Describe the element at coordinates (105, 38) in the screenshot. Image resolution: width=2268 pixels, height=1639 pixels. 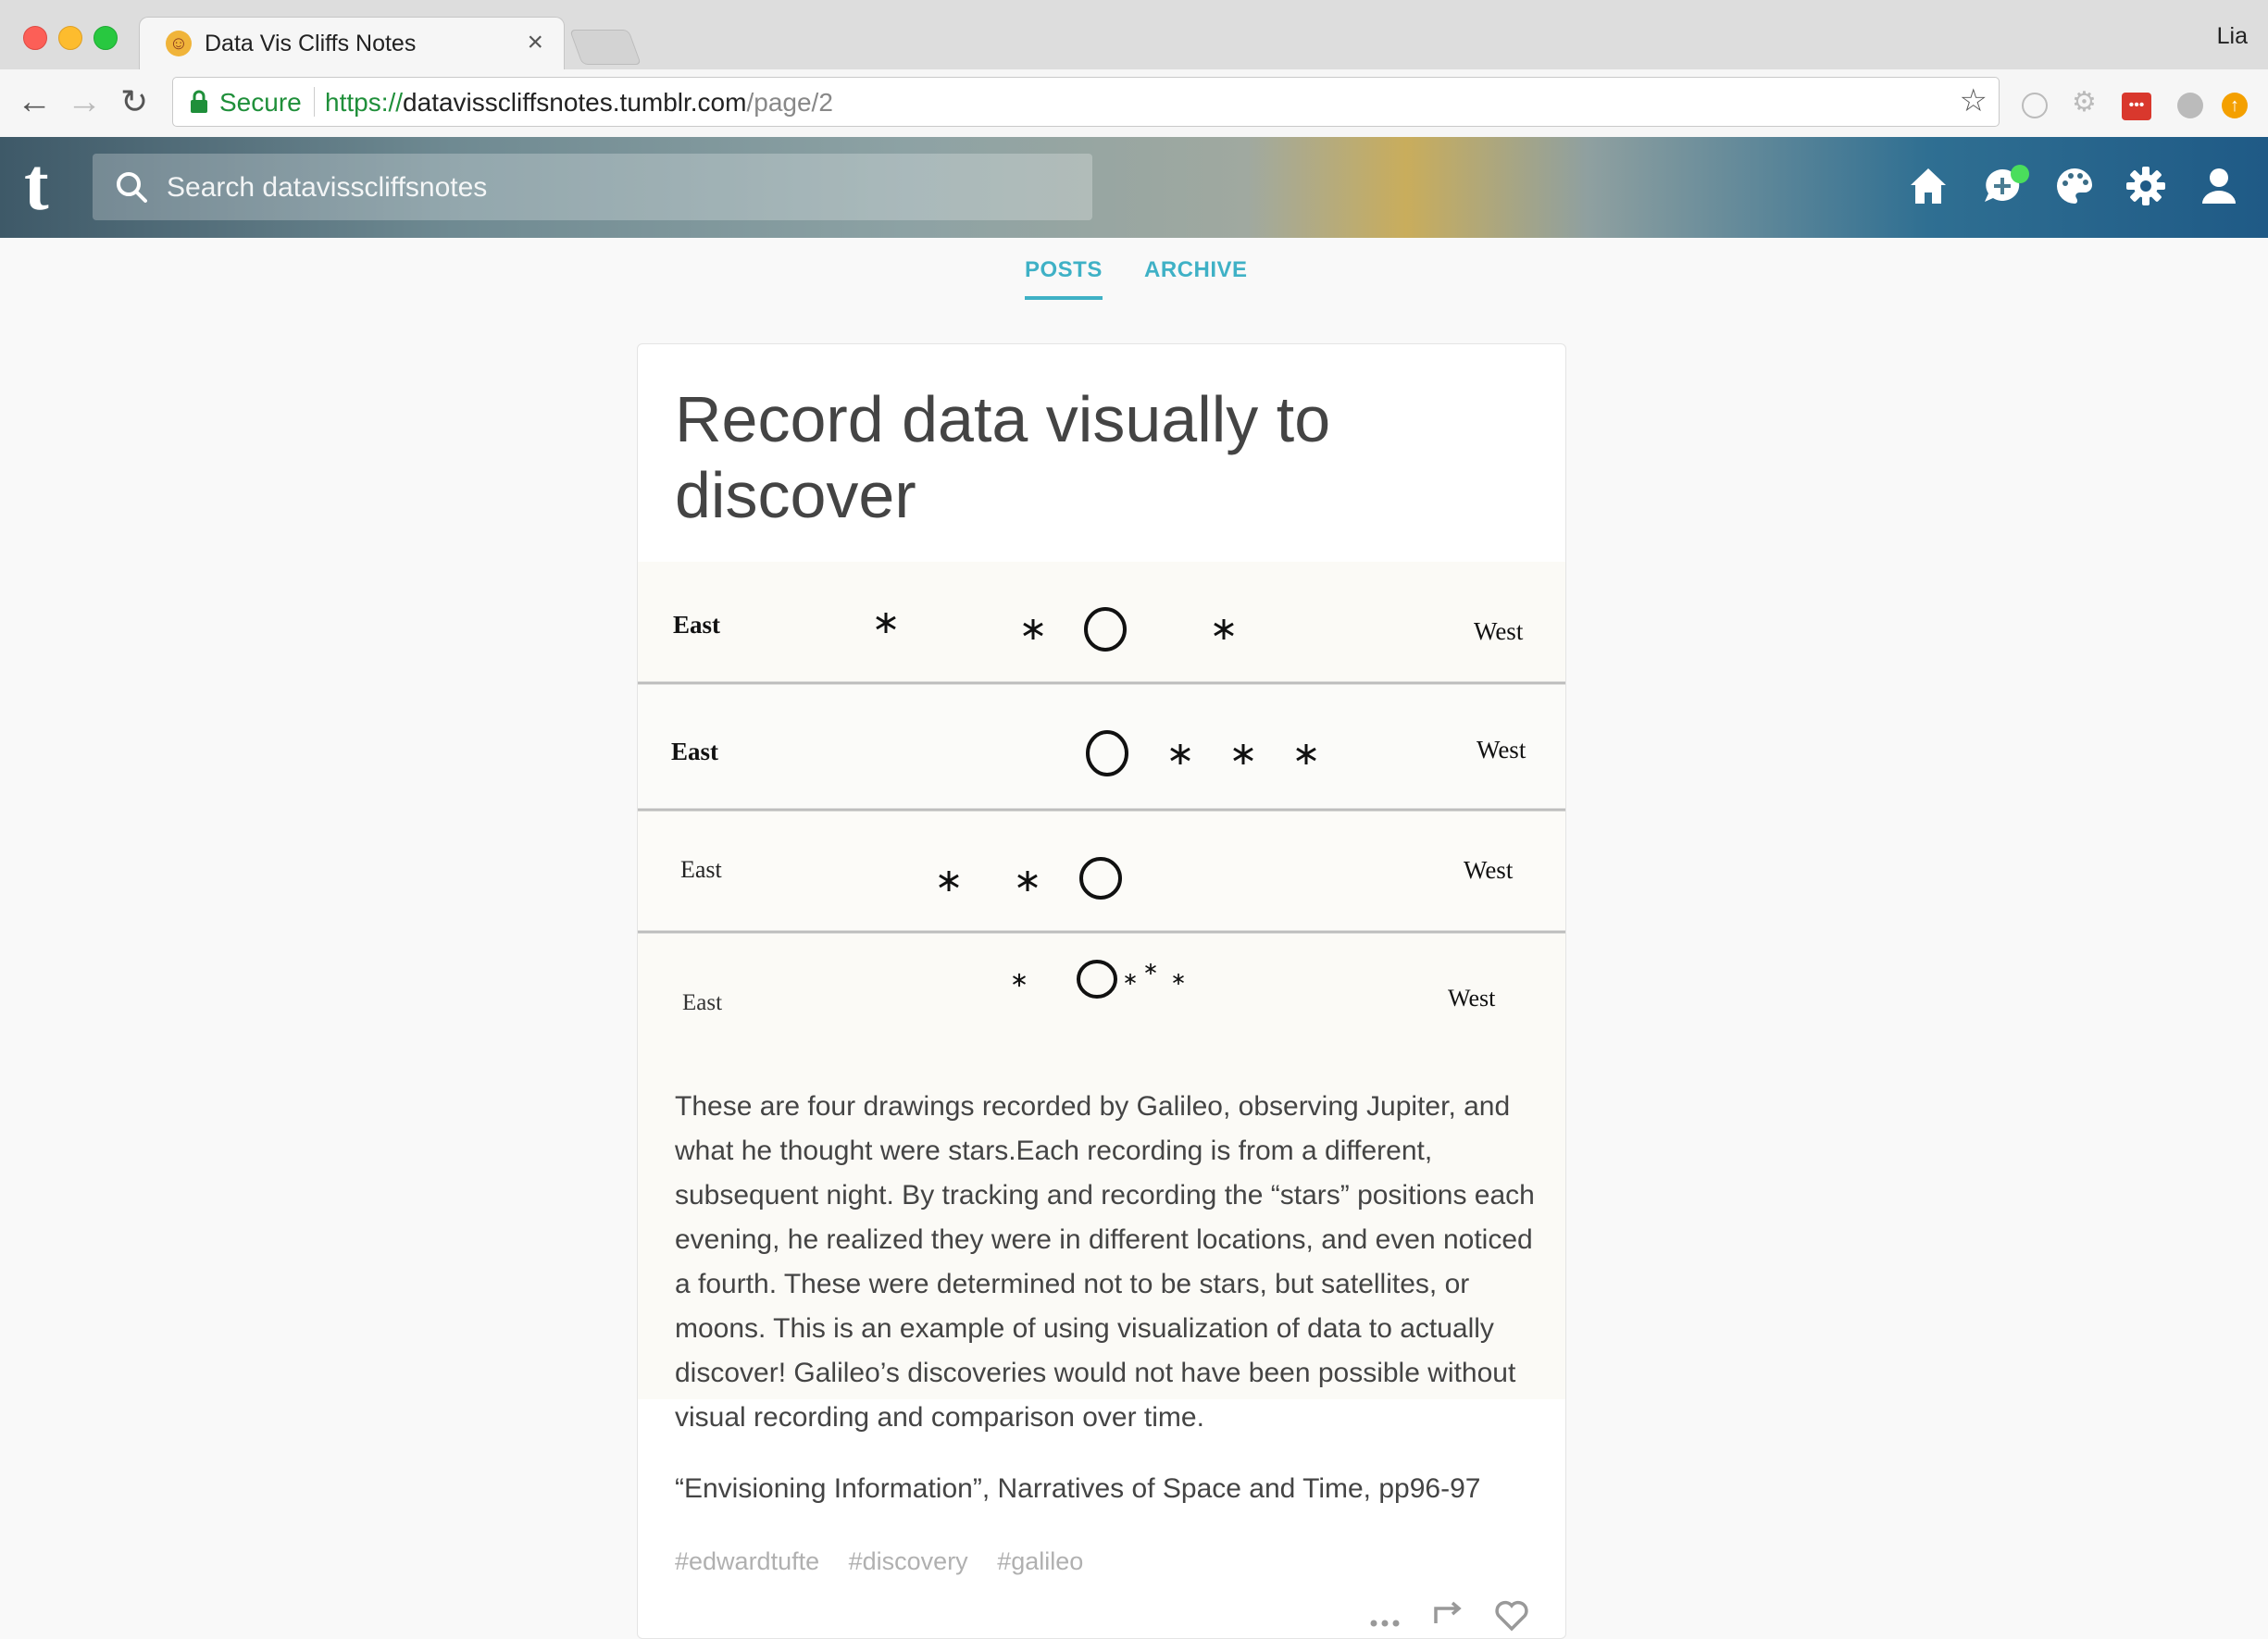
I see `maximize-window-button` at that location.